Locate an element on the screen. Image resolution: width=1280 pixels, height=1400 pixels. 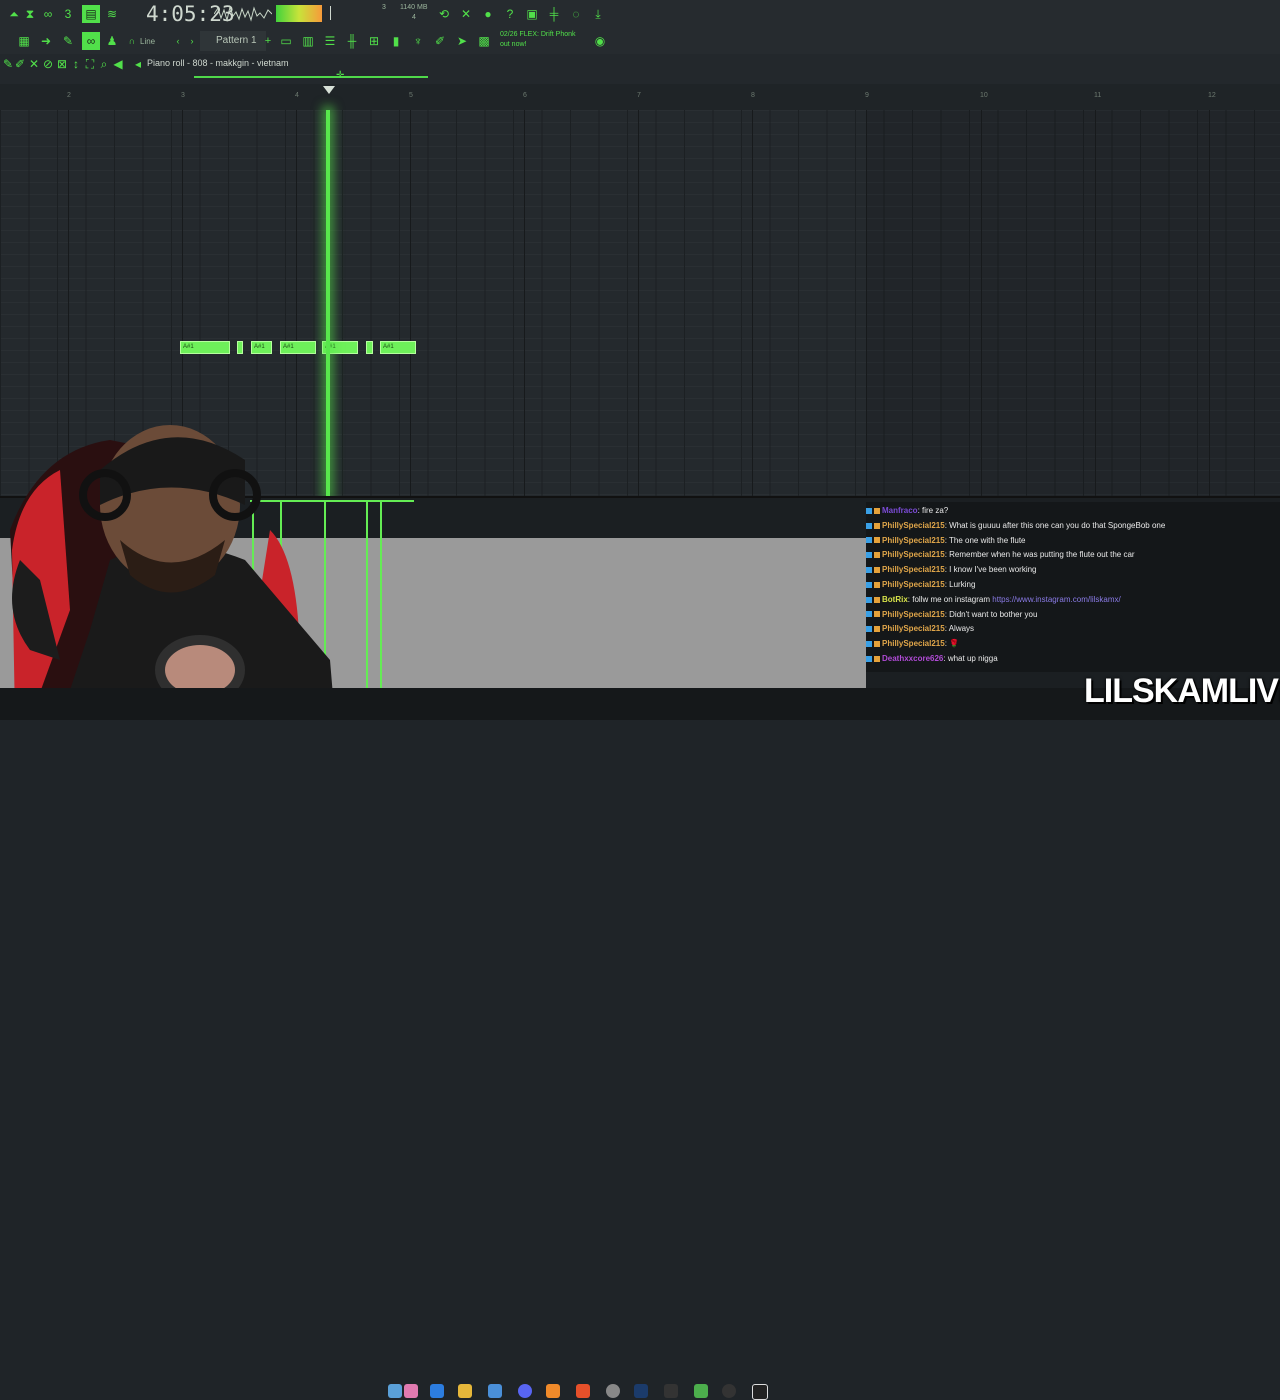
chat-icon: ◌ is located at coordinates (576, 14).